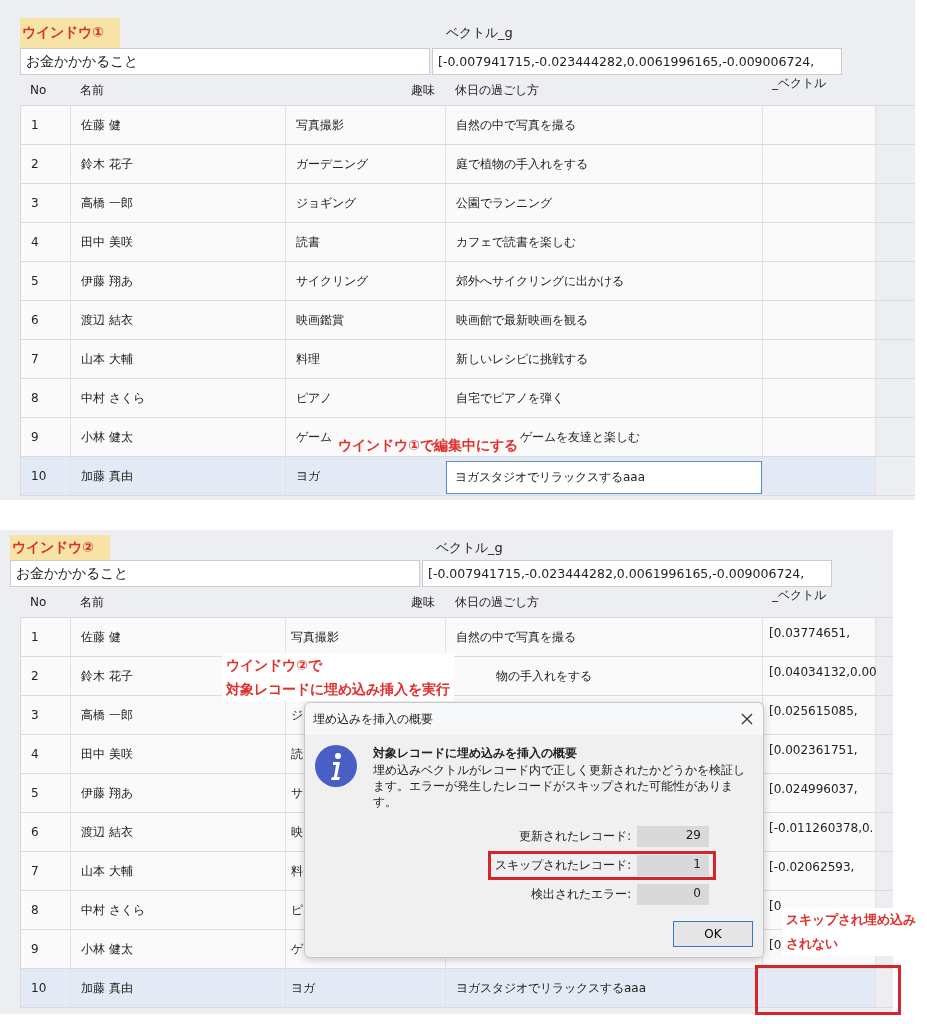 The width and height of the screenshot is (927, 1024). Describe the element at coordinates (604, 477) in the screenshot. I see `edit-field: ヨガスタジオでリラックスするaaa` at that location.